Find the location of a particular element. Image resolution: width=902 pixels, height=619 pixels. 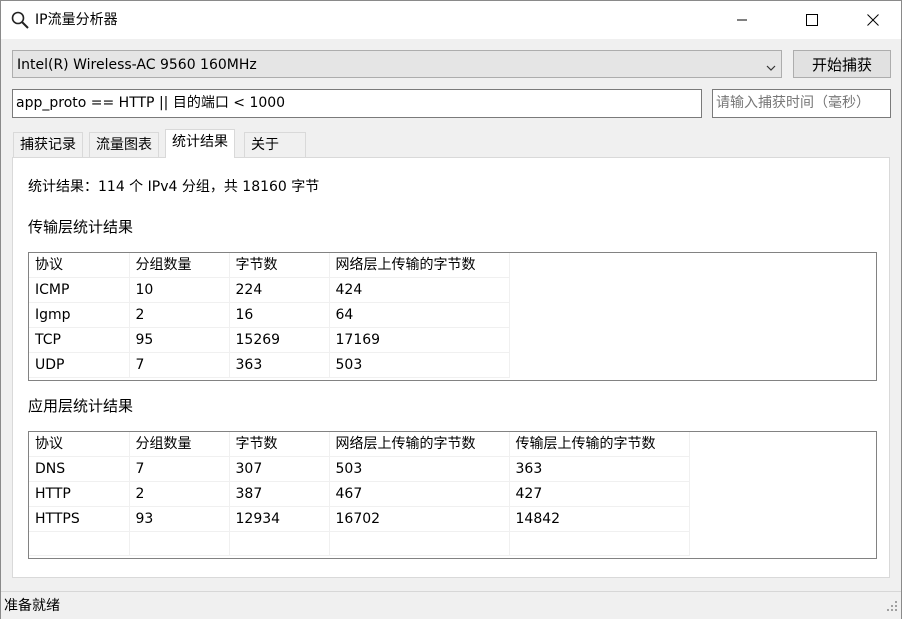

magnifier-icon is located at coordinates (20, 20).